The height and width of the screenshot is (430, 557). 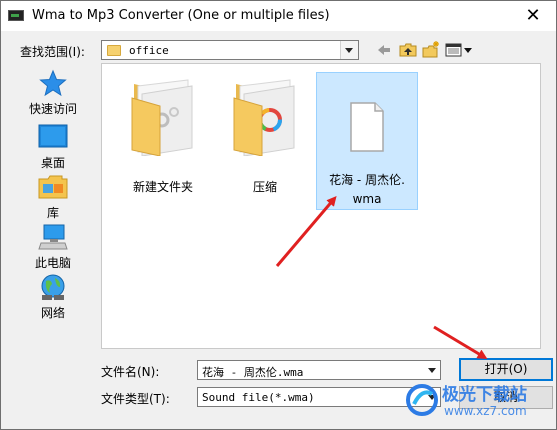 I want to click on place-label: 此电脑, so click(x=52, y=263).